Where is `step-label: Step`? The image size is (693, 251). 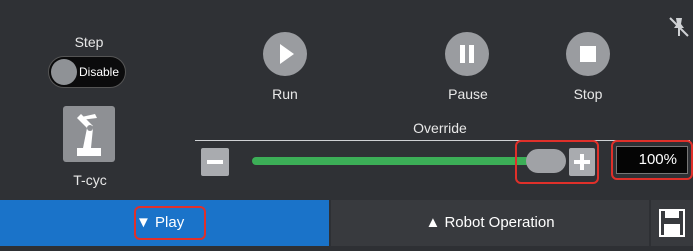 step-label: Step is located at coordinates (89, 42).